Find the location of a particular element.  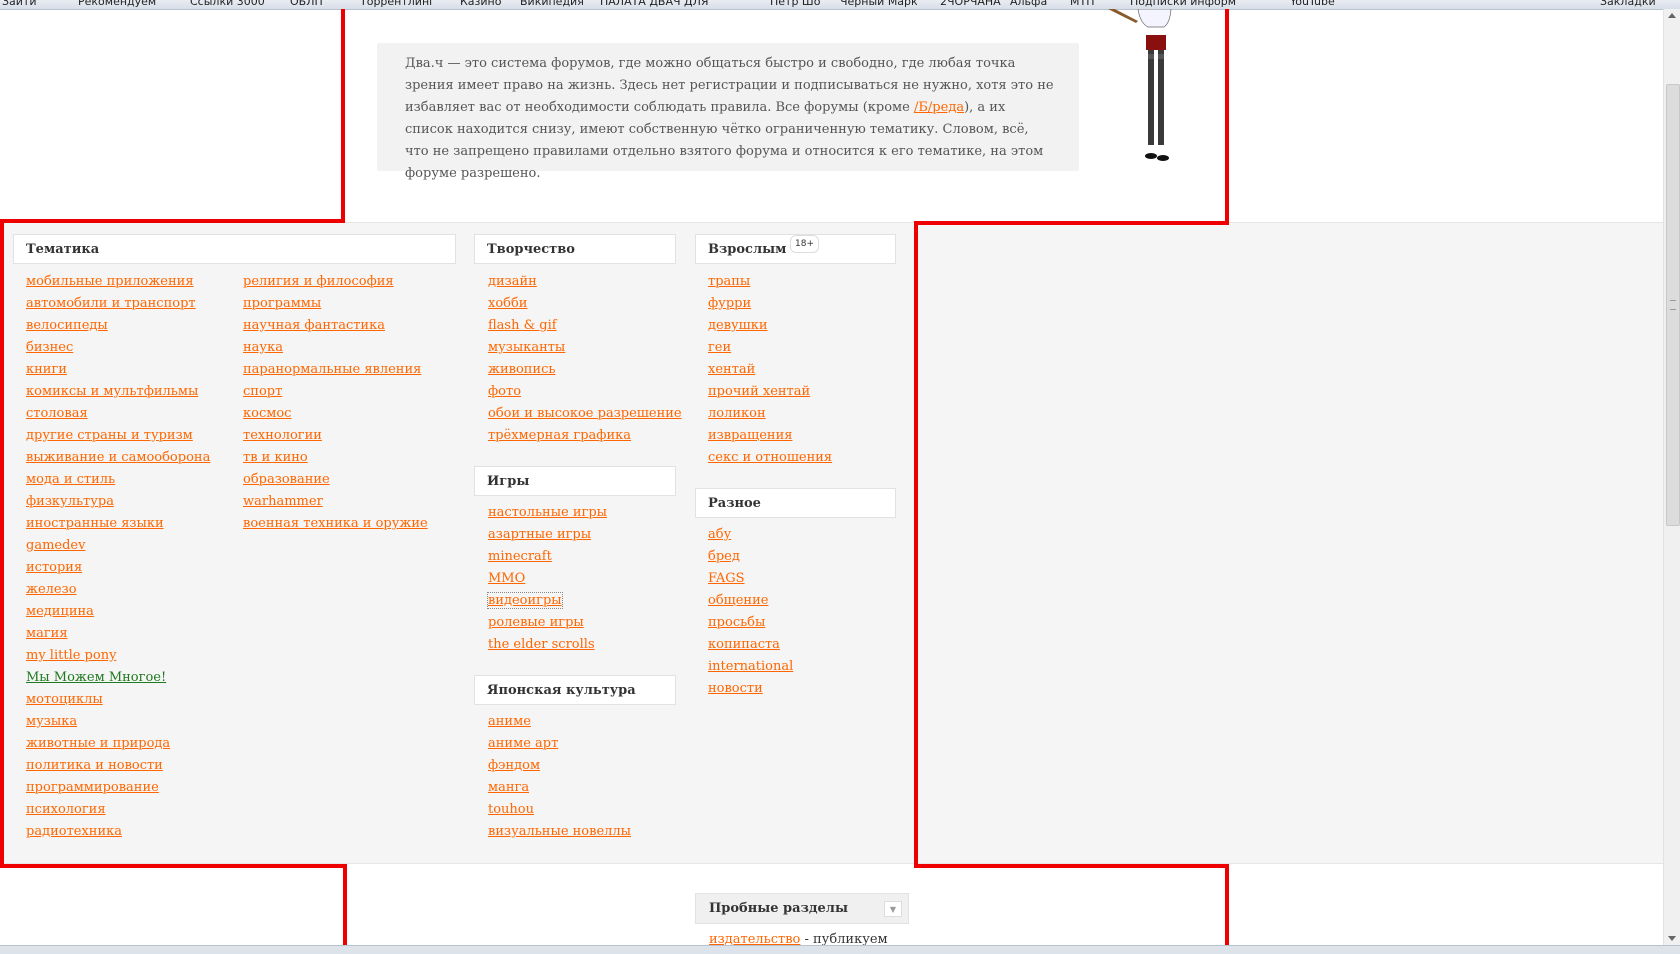

board-link: велосипеды is located at coordinates (67, 325).